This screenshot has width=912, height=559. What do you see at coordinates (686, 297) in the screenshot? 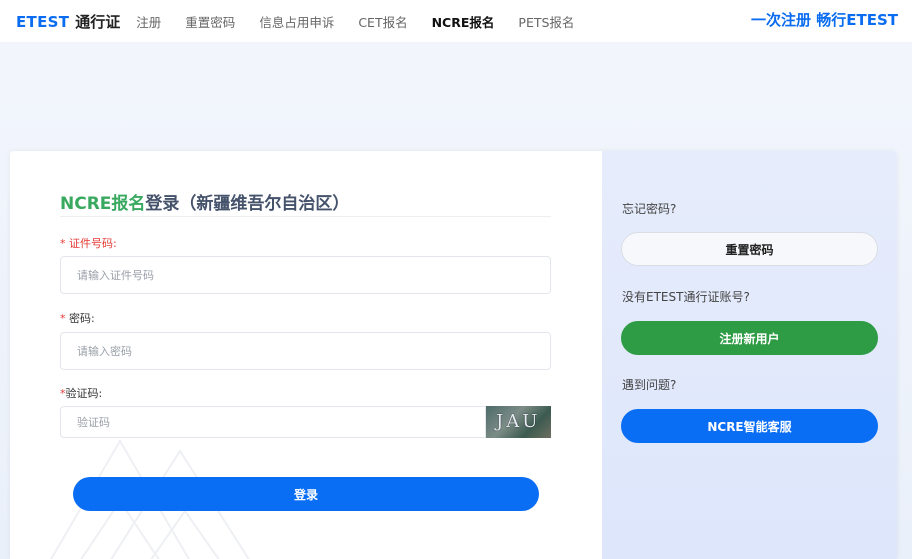
I see `no-account-label: 没有ETEST通行证账号?` at bounding box center [686, 297].